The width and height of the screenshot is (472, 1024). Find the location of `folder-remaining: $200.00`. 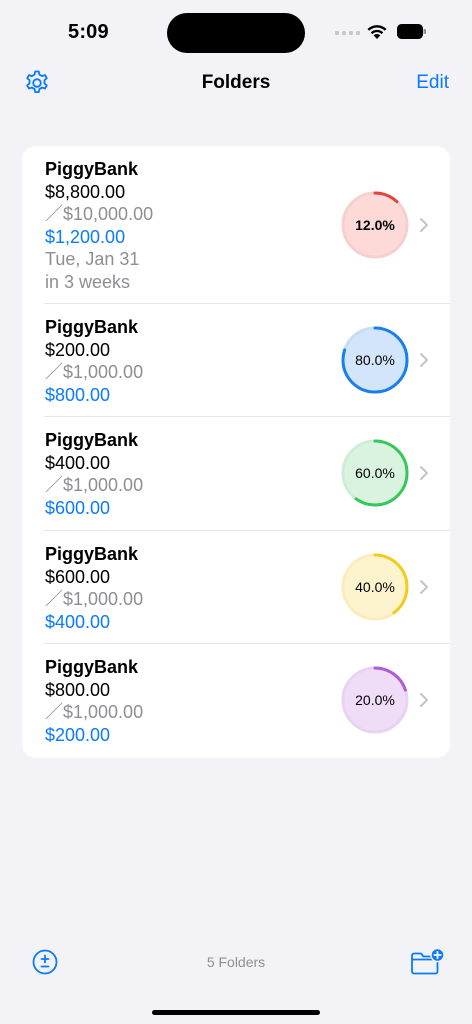

folder-remaining: $200.00 is located at coordinates (78, 734).